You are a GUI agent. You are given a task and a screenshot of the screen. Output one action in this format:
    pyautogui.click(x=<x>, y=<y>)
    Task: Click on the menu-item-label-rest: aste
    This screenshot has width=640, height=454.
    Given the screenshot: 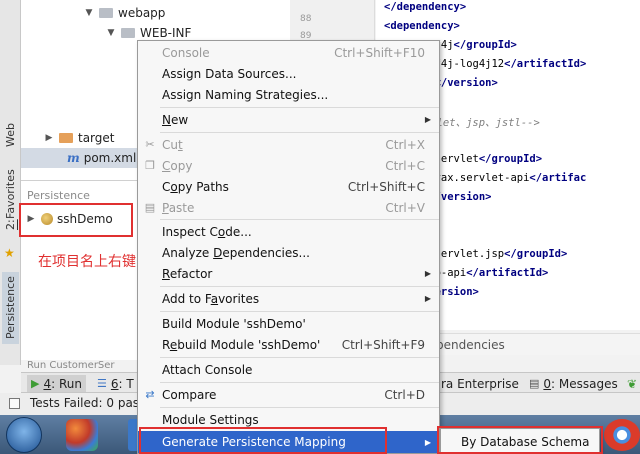 What is the action you would take?
    pyautogui.click(x=181, y=207)
    